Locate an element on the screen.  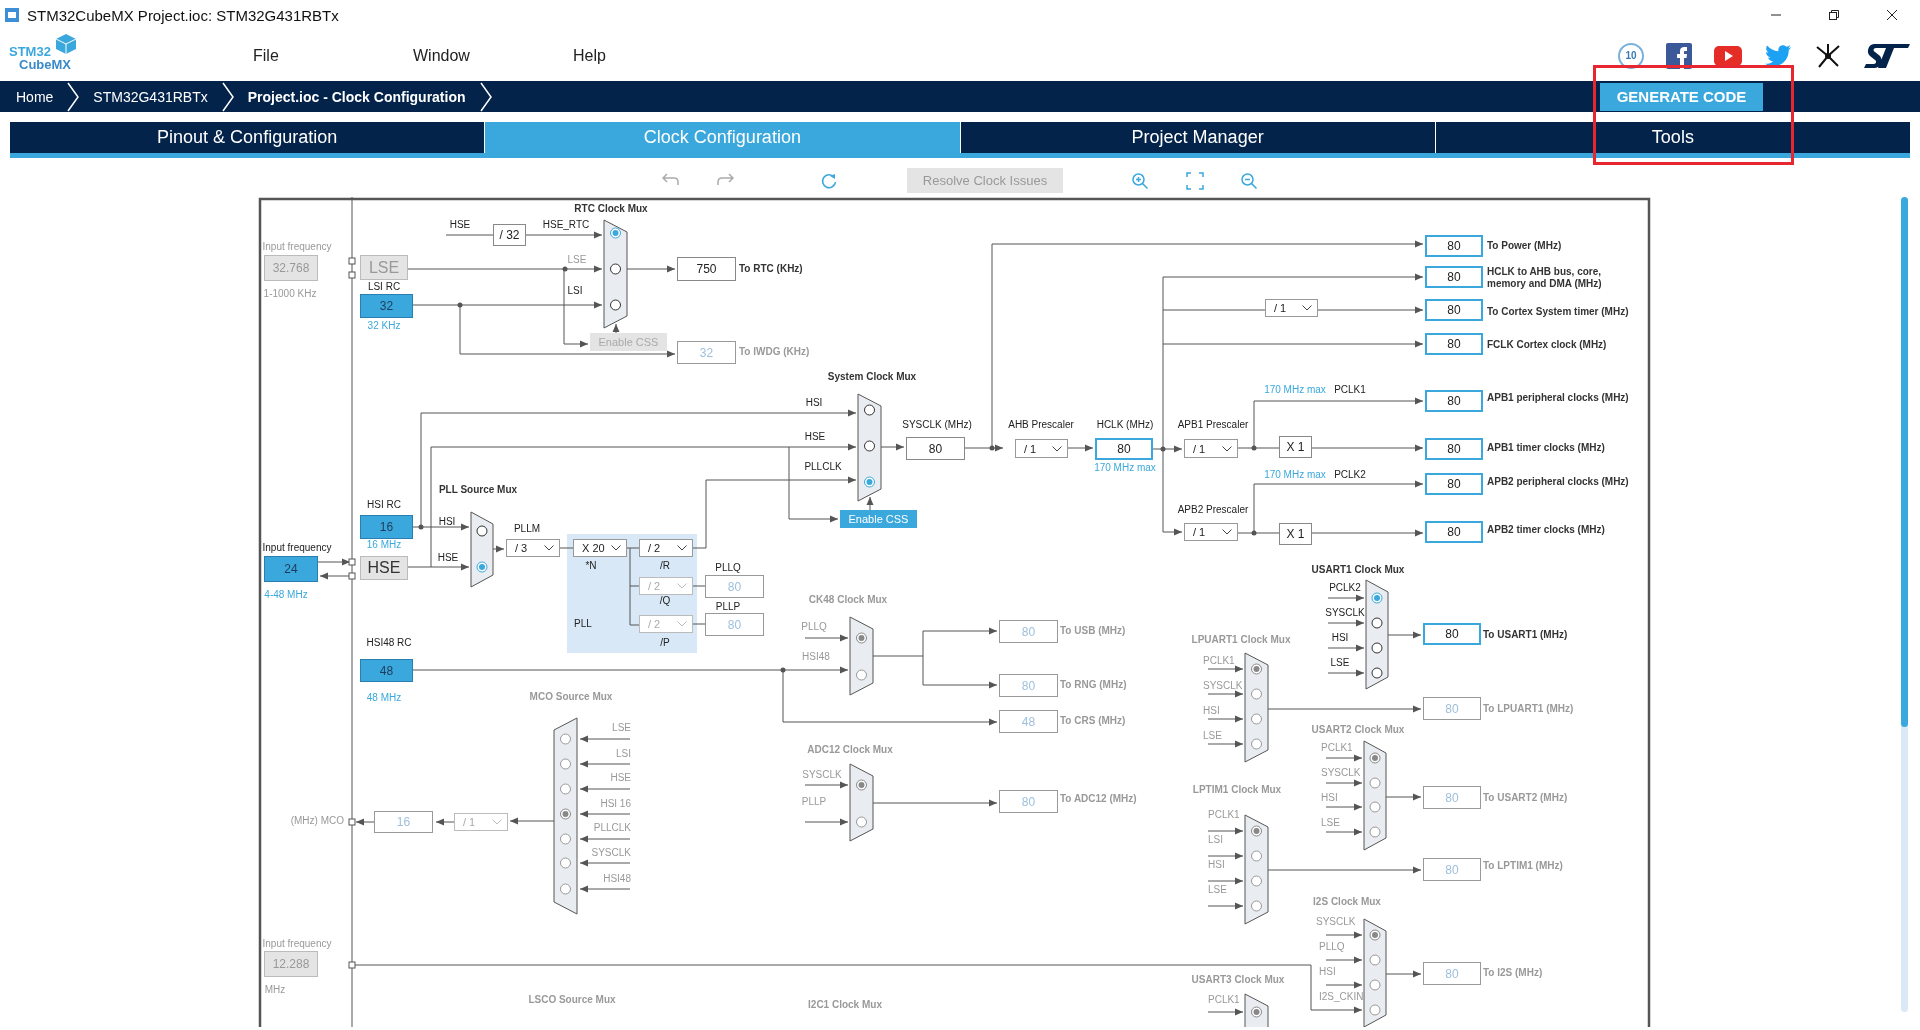
diagram-label: System Clock Mux is located at coordinates (872, 377).